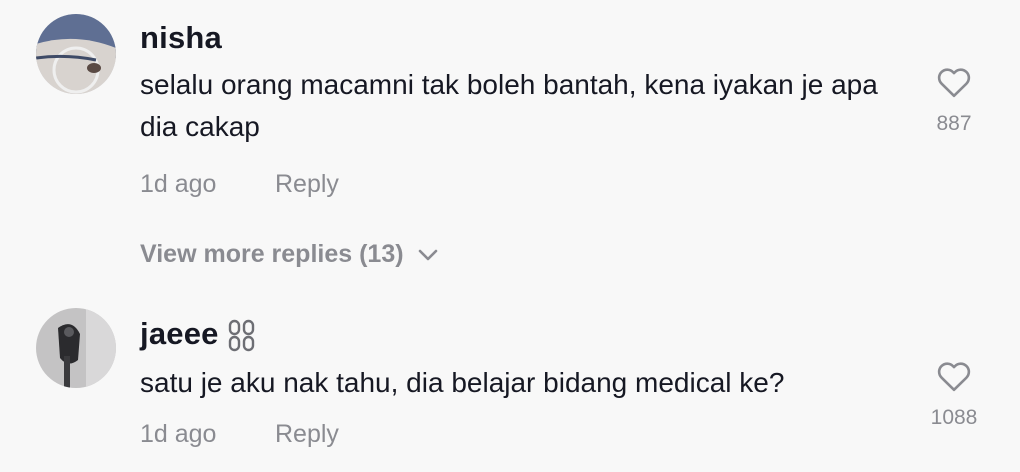 This screenshot has height=472, width=1020. Describe the element at coordinates (181, 38) in the screenshot. I see `comment-username: nisha` at that location.